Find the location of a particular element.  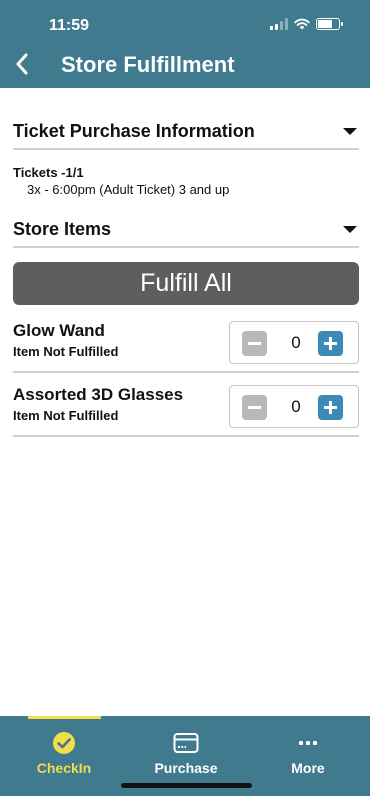

more-dots-icon is located at coordinates (308, 743).